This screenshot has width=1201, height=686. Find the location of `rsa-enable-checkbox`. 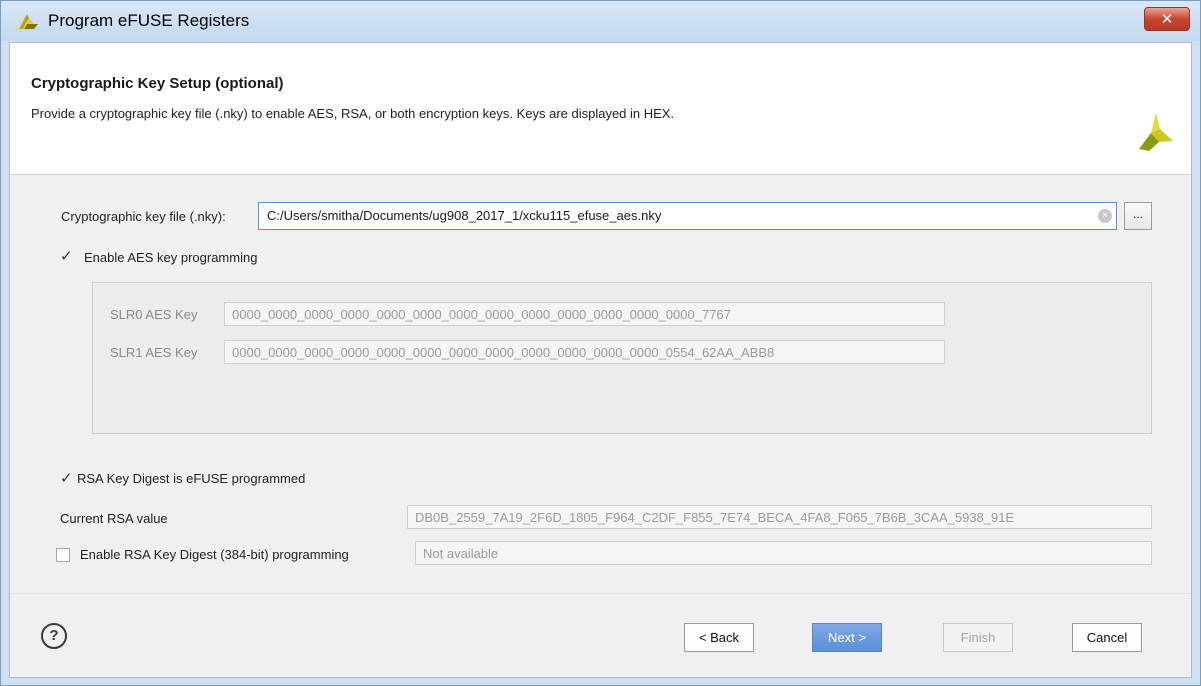

rsa-enable-checkbox is located at coordinates (63, 555).